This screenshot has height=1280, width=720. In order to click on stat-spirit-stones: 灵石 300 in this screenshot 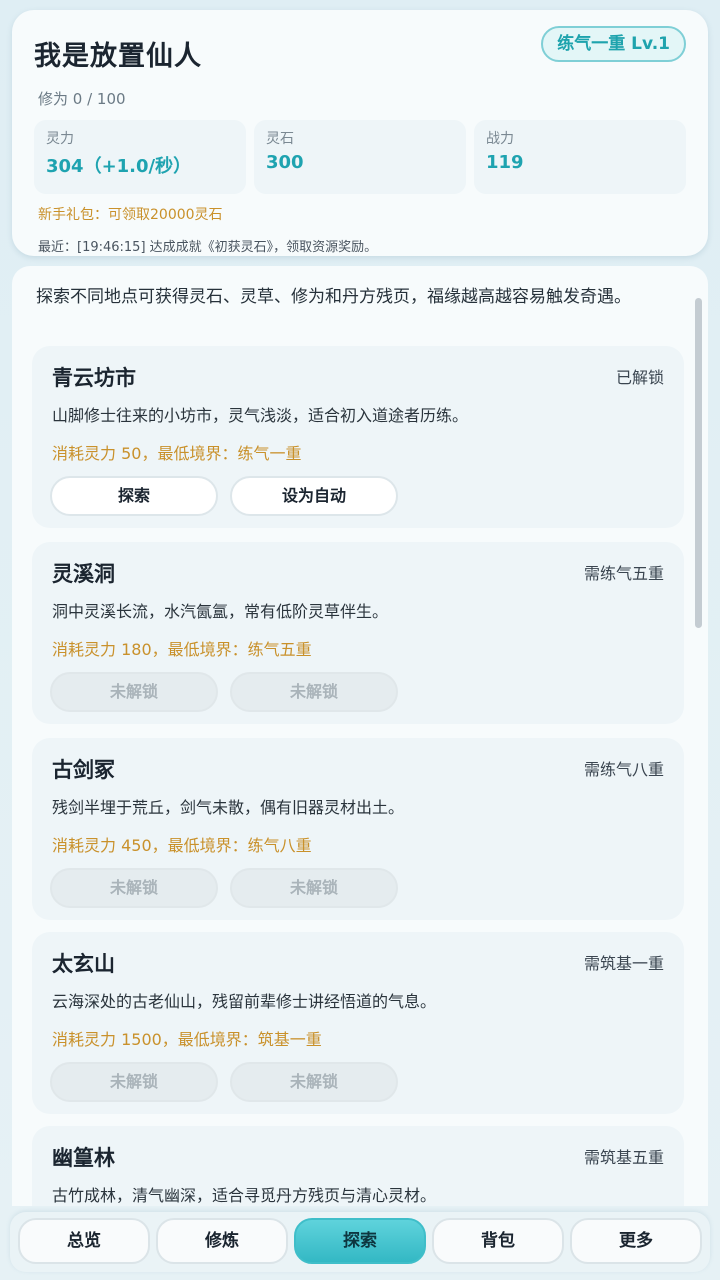, I will do `click(360, 157)`.